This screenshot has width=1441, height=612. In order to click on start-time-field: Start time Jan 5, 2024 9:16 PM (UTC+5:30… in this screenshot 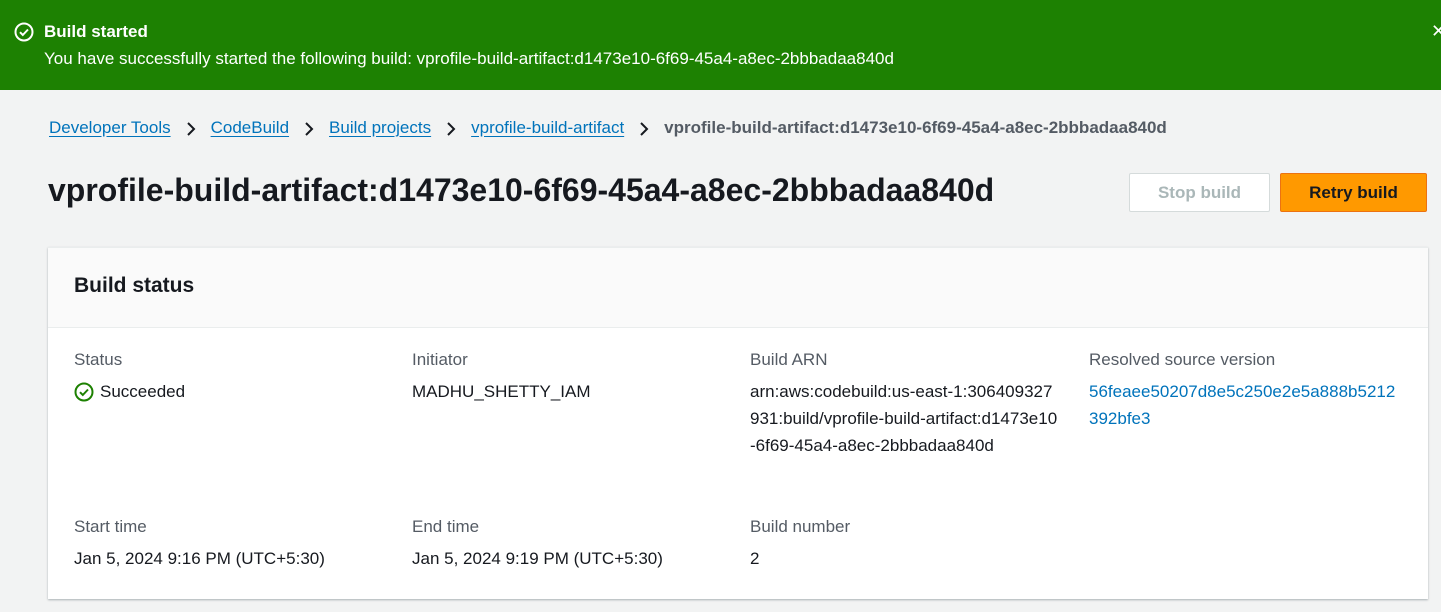, I will do `click(199, 544)`.